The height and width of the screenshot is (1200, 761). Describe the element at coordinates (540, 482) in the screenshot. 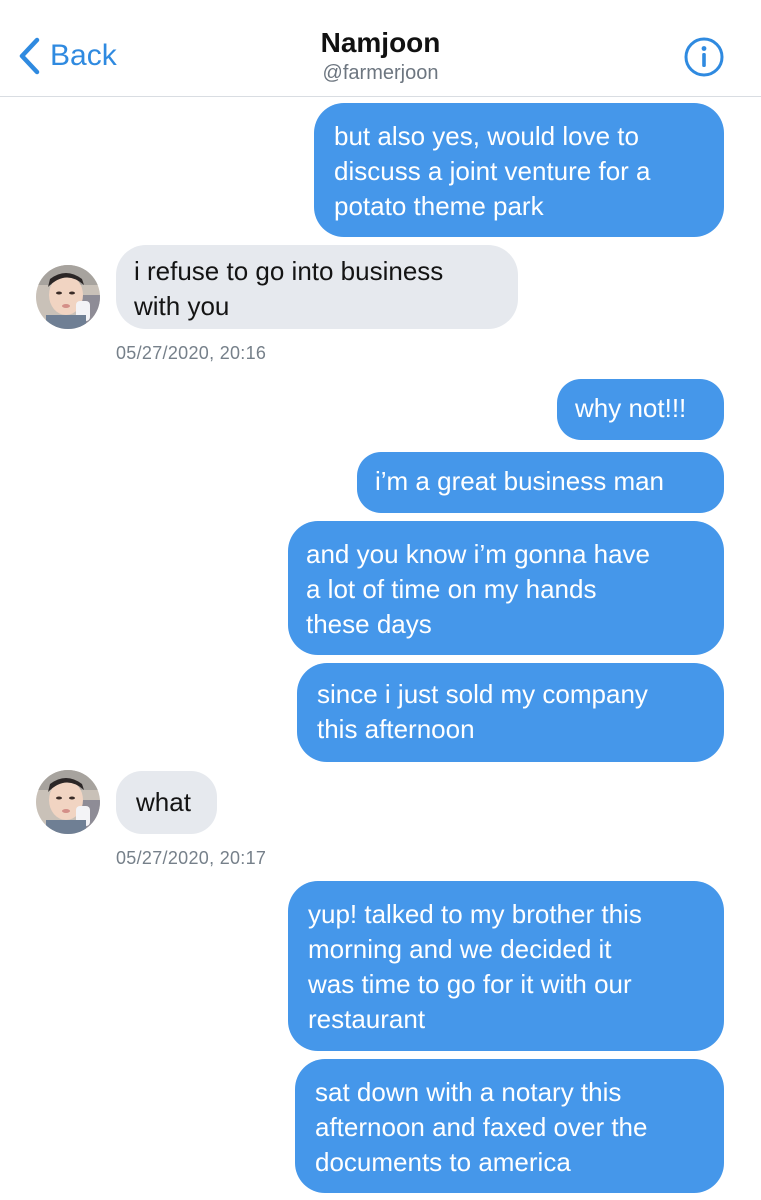

I see `message-bubble-outgoing: i’m a great business man` at that location.